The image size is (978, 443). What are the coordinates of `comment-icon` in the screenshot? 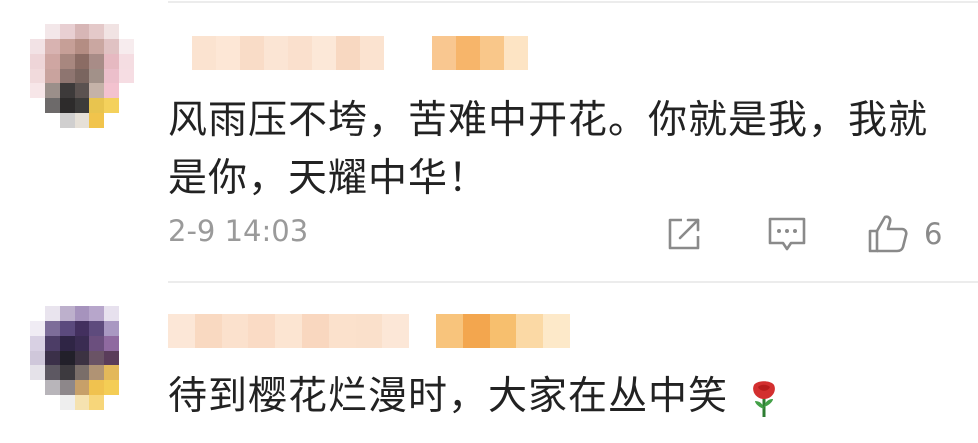 It's located at (787, 234).